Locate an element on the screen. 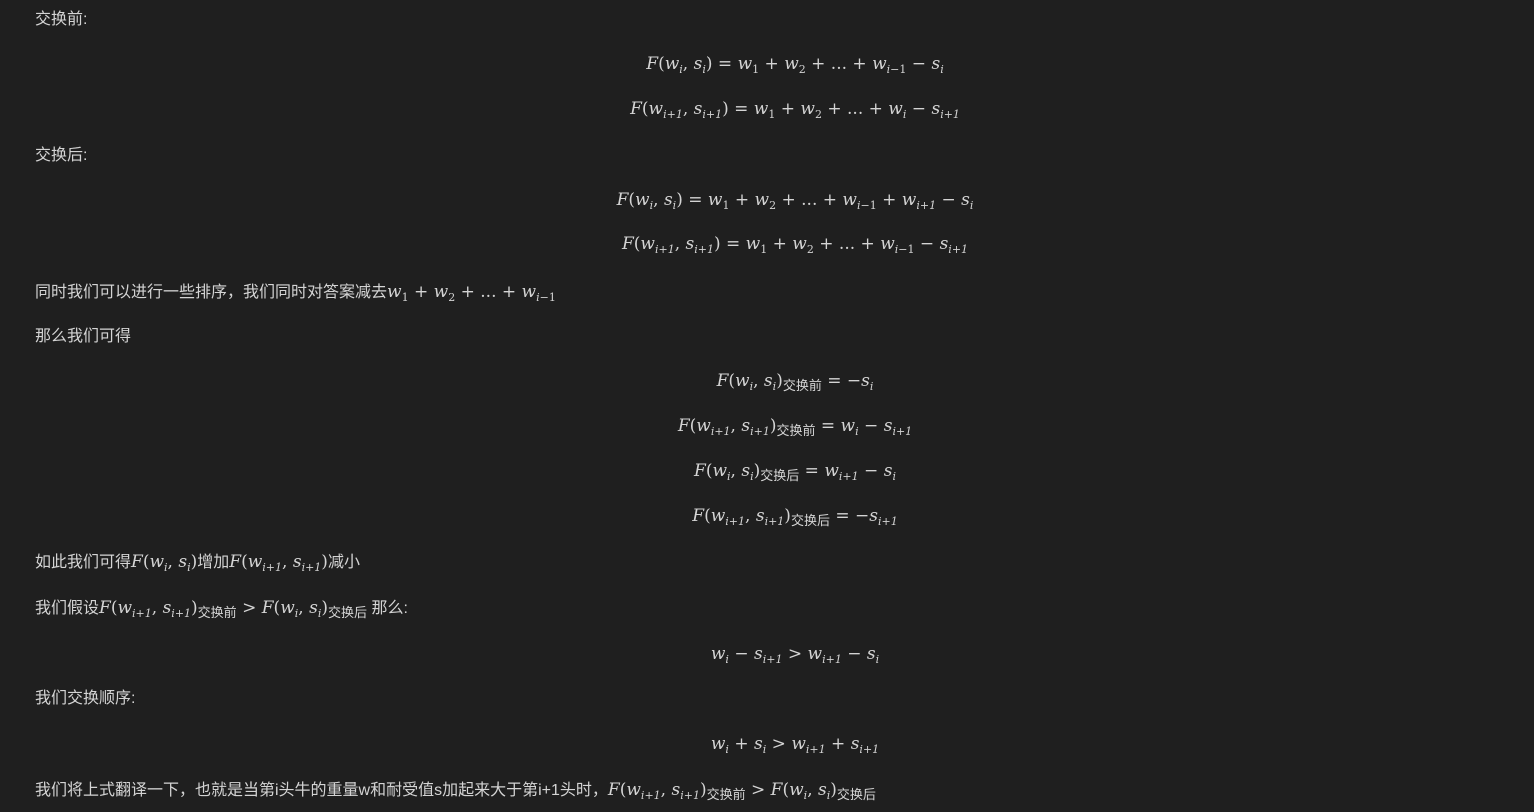 This screenshot has height=812, width=1534. translate-text: 我们将上式翻译一下，也就是当第i头牛的重量w和耐受值s加起来大于第i+1头时， is located at coordinates (321, 790).